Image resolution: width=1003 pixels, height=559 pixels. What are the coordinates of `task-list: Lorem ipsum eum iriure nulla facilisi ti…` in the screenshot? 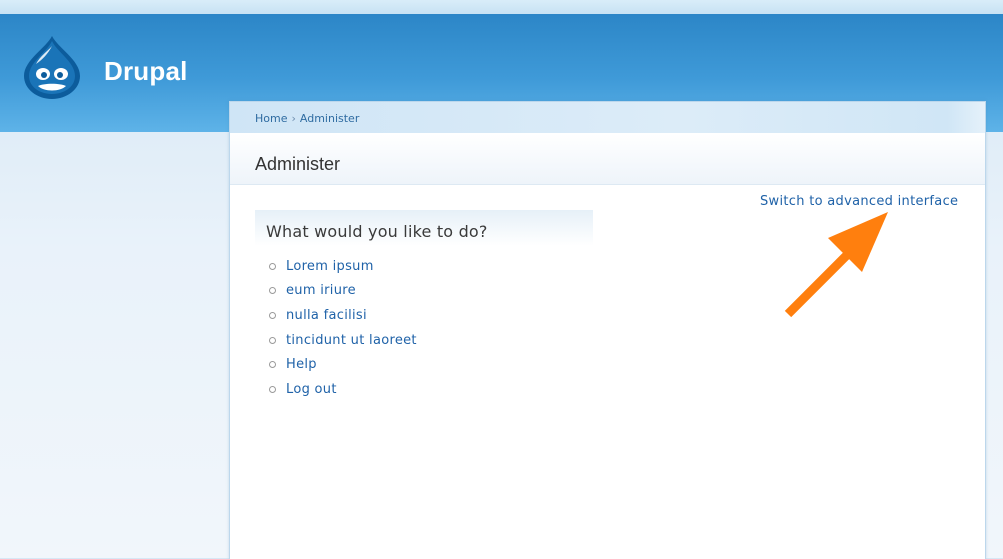 It's located at (424, 328).